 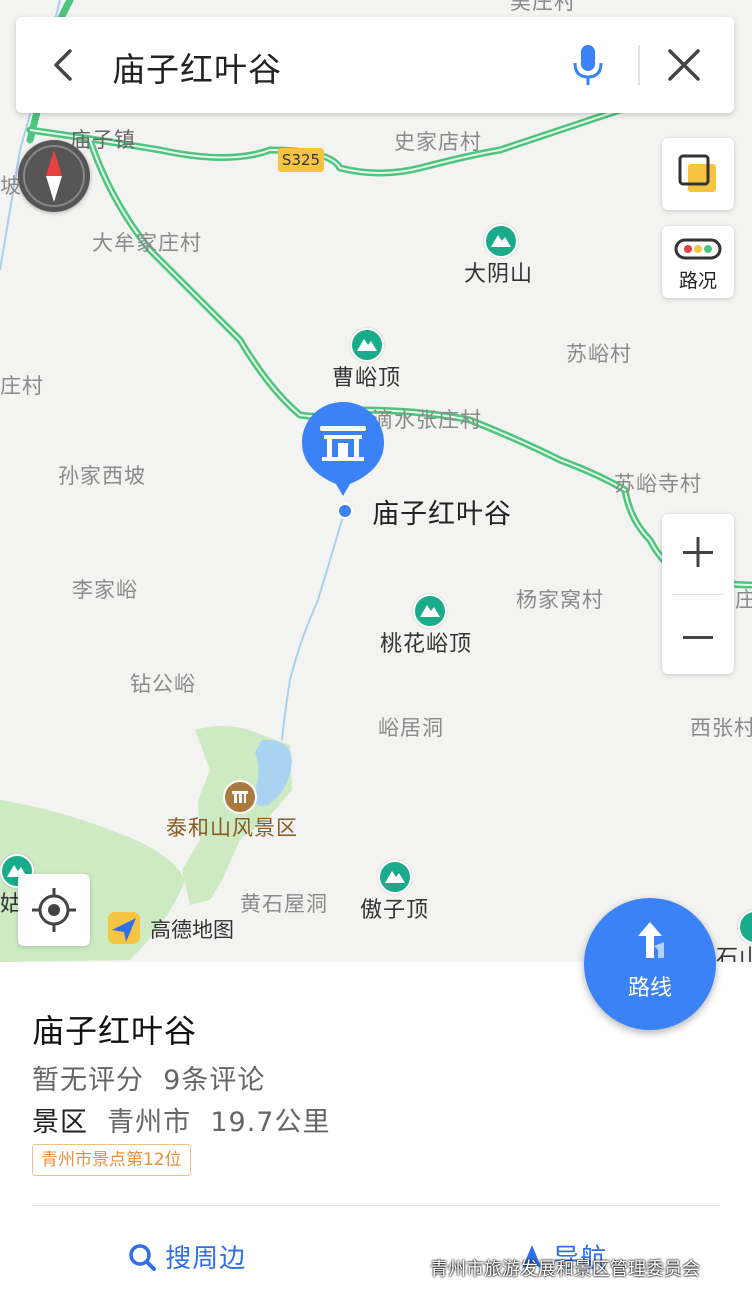 I want to click on poi-distance: 19.7公里, so click(x=270, y=1122).